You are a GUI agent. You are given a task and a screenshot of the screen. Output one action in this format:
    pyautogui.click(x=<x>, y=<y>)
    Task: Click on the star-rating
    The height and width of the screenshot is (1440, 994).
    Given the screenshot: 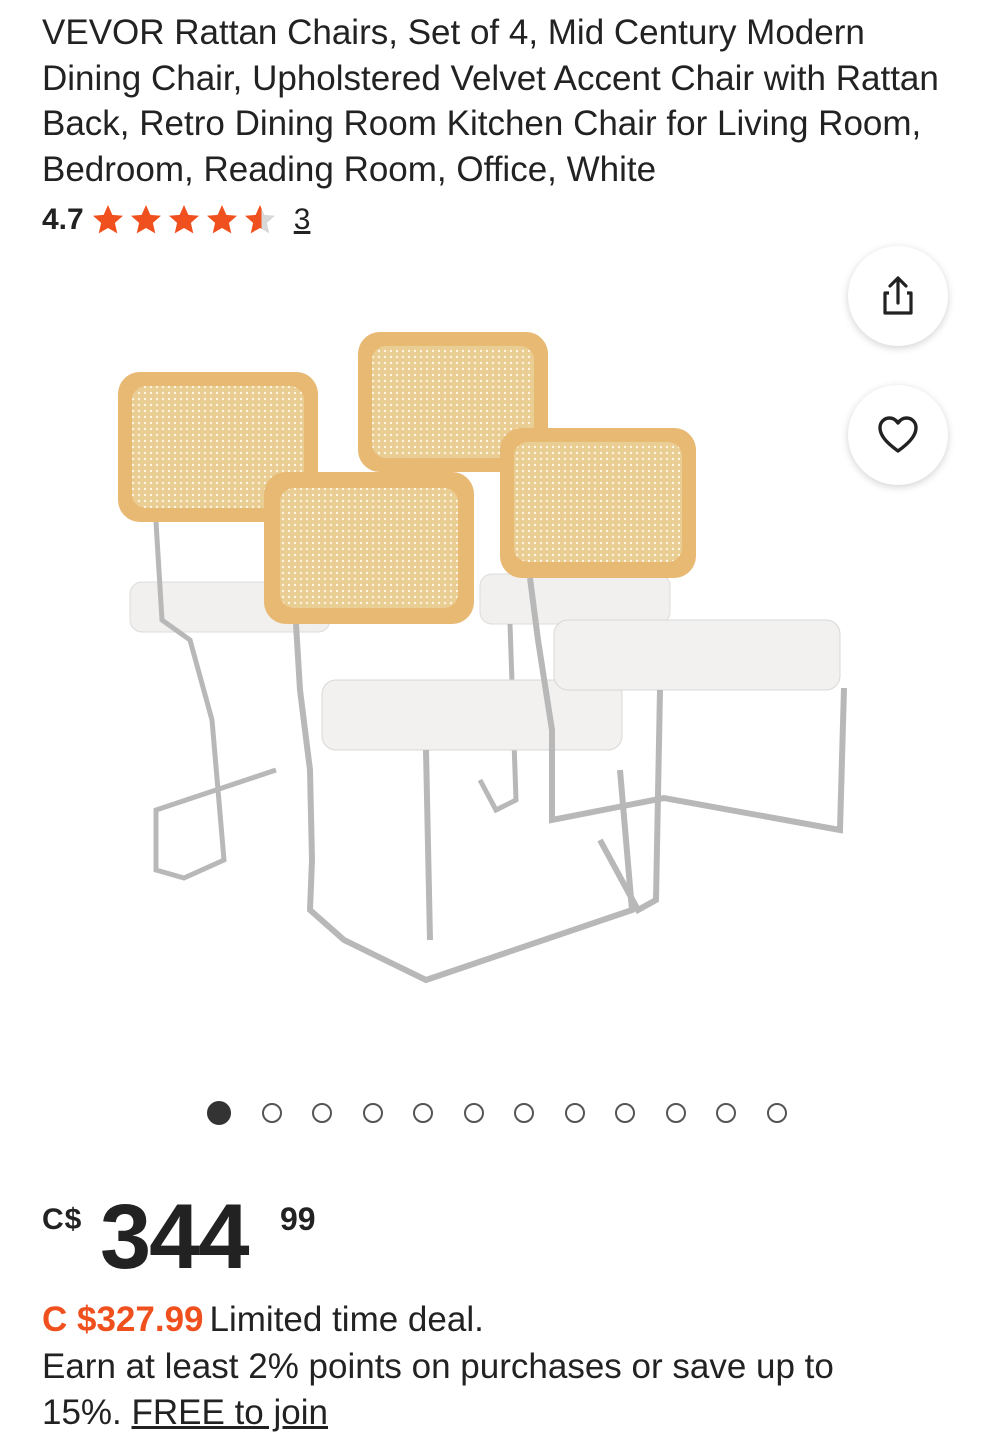 What is the action you would take?
    pyautogui.click(x=185, y=220)
    